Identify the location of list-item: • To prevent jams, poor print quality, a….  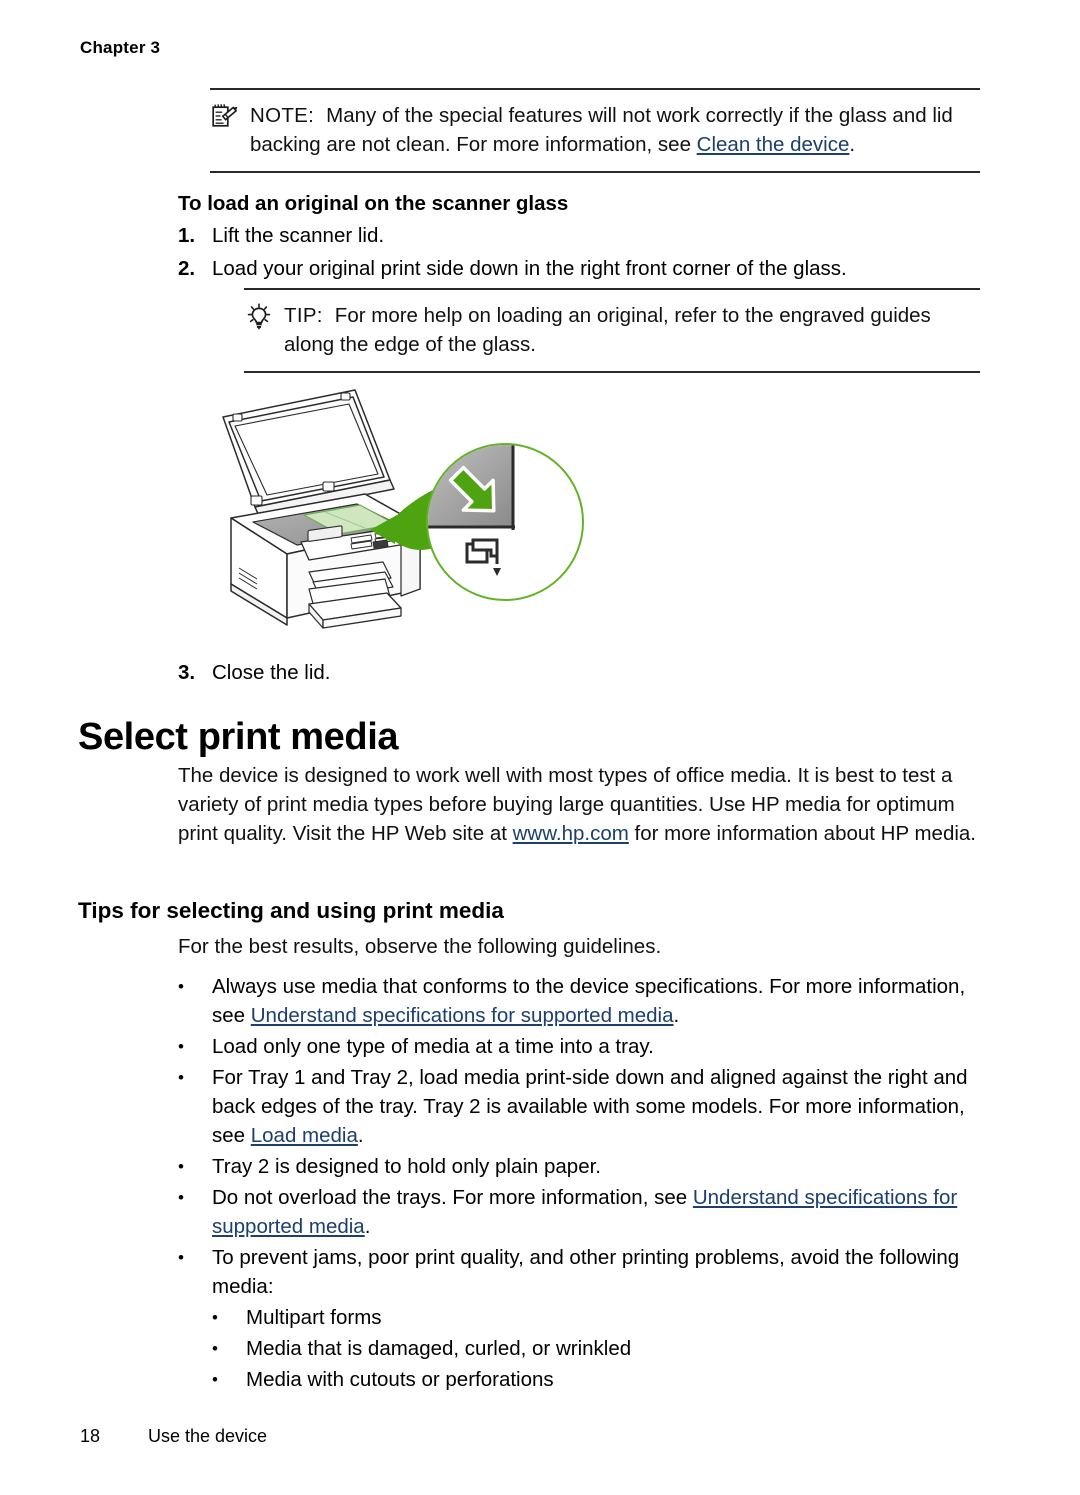
(579, 1272).